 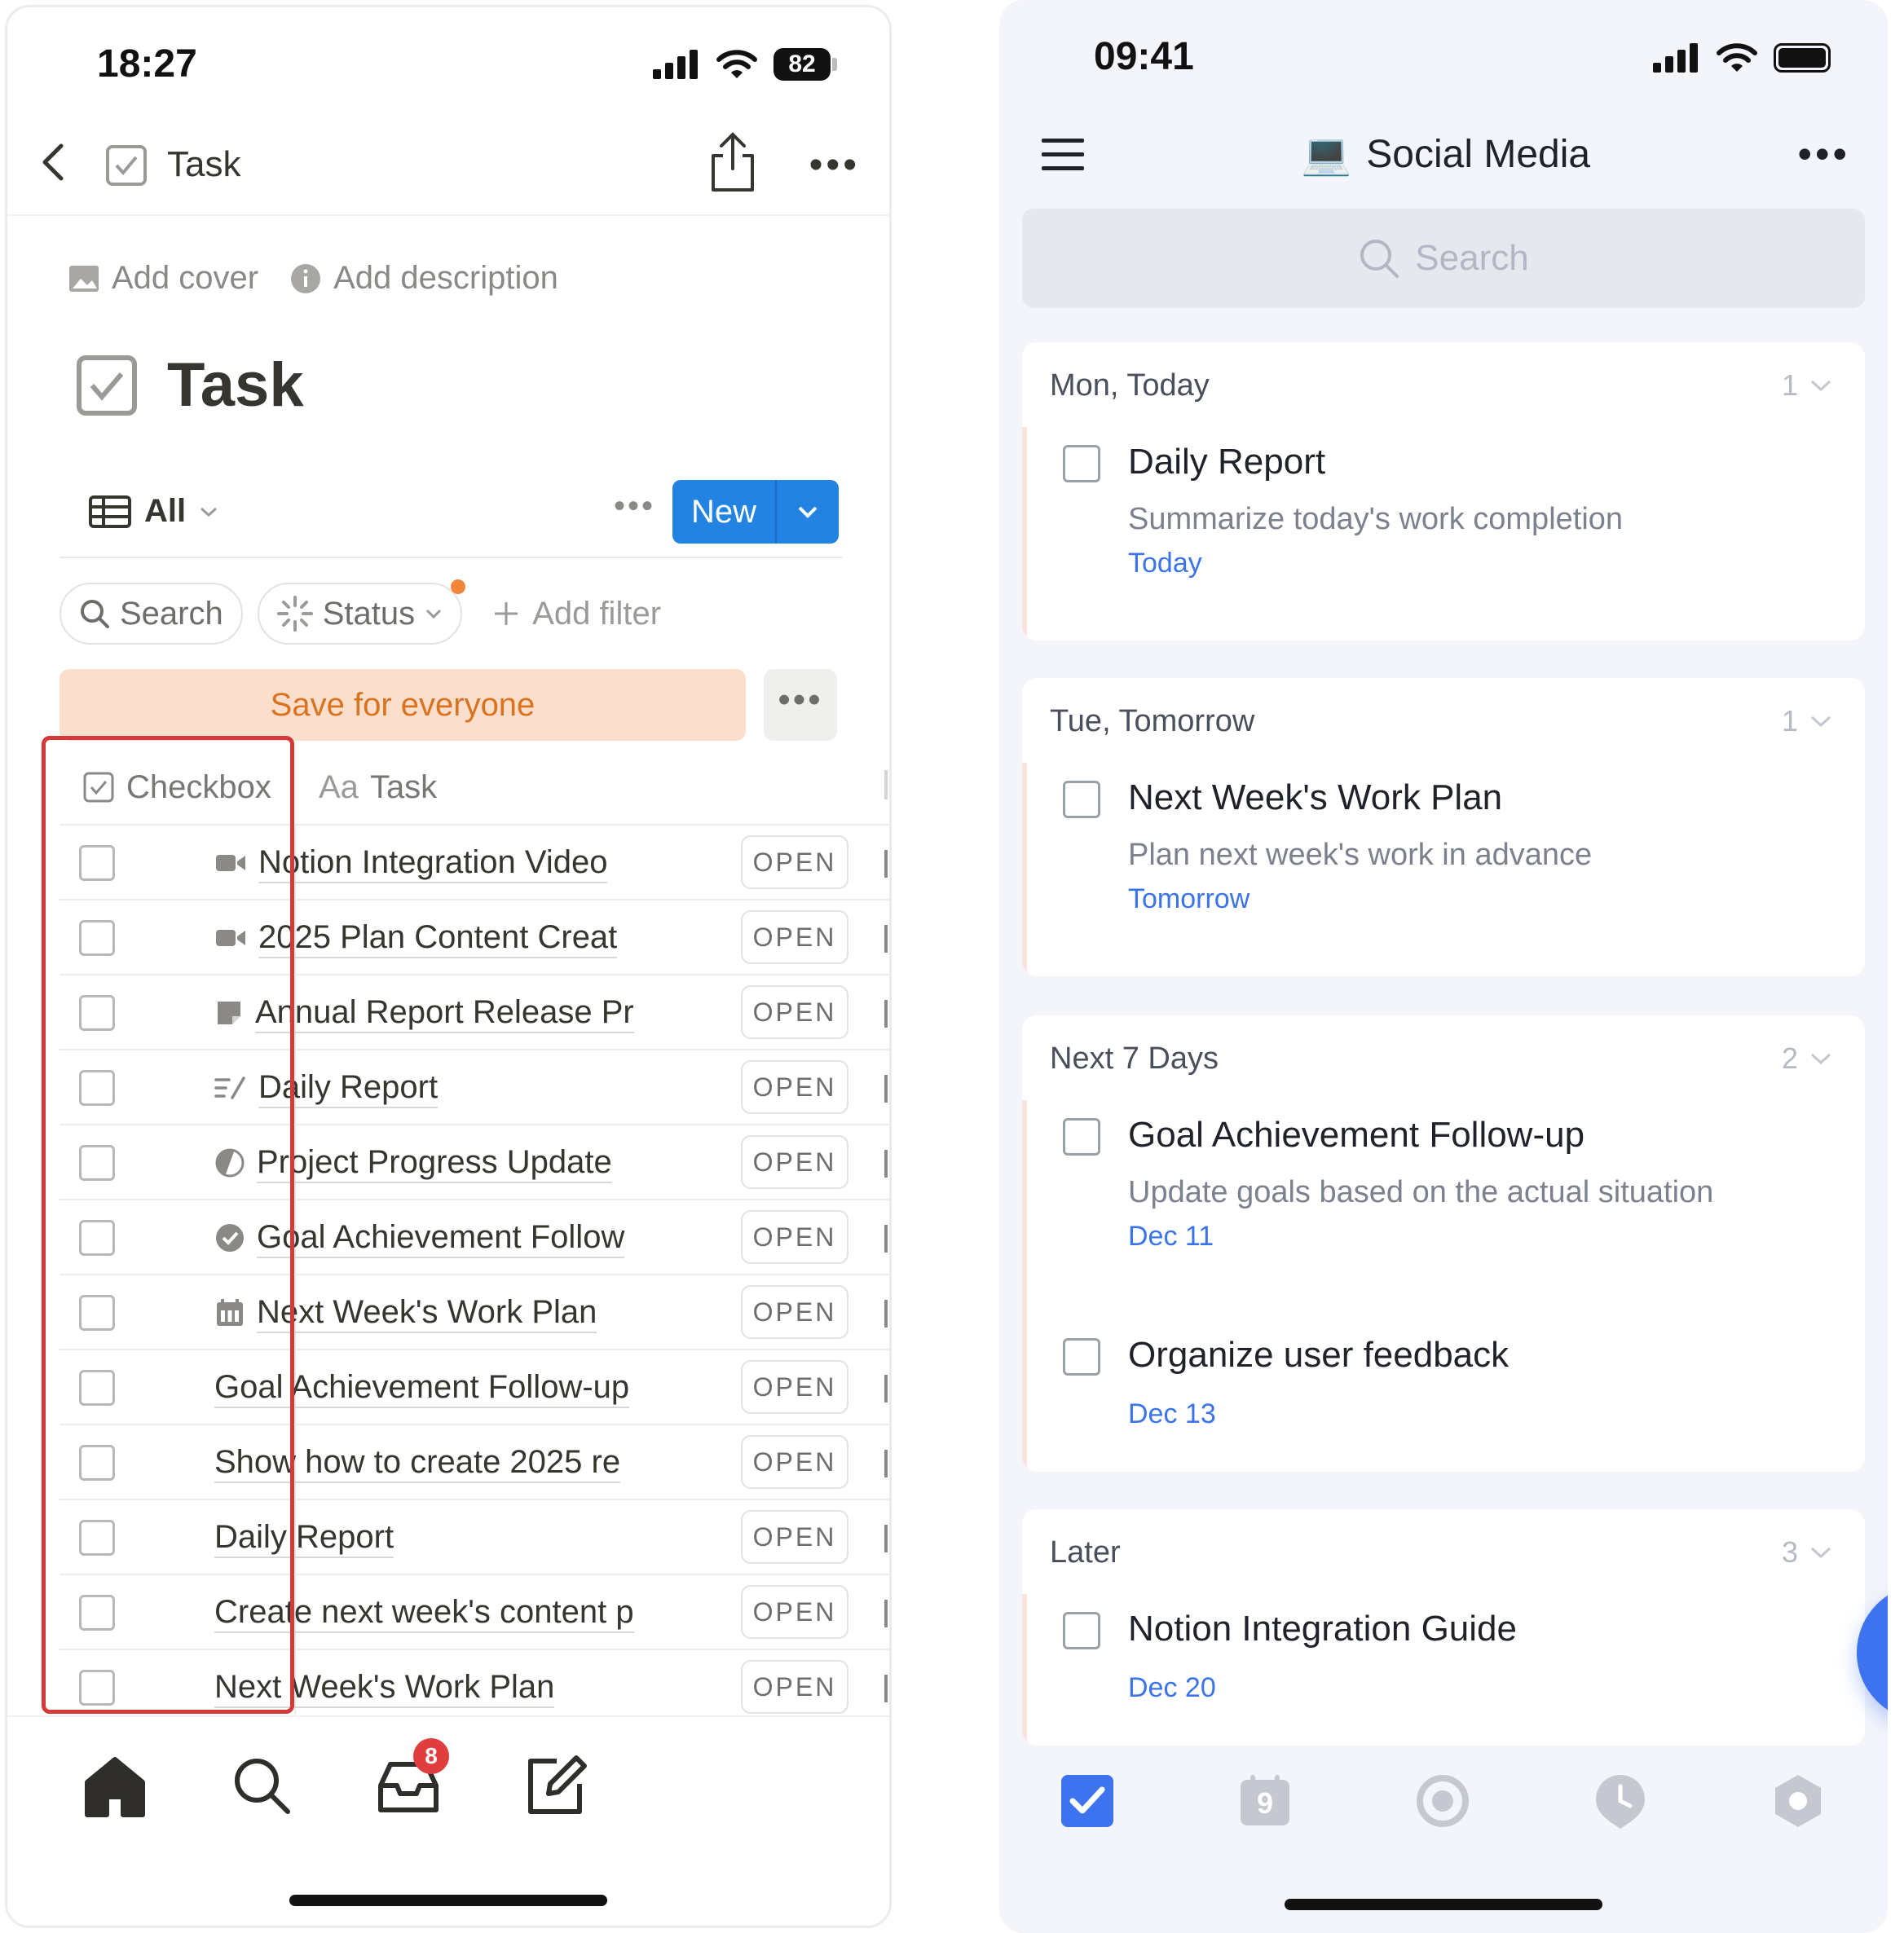 What do you see at coordinates (451, 519) in the screenshot?
I see `view-bar: All ••• New` at bounding box center [451, 519].